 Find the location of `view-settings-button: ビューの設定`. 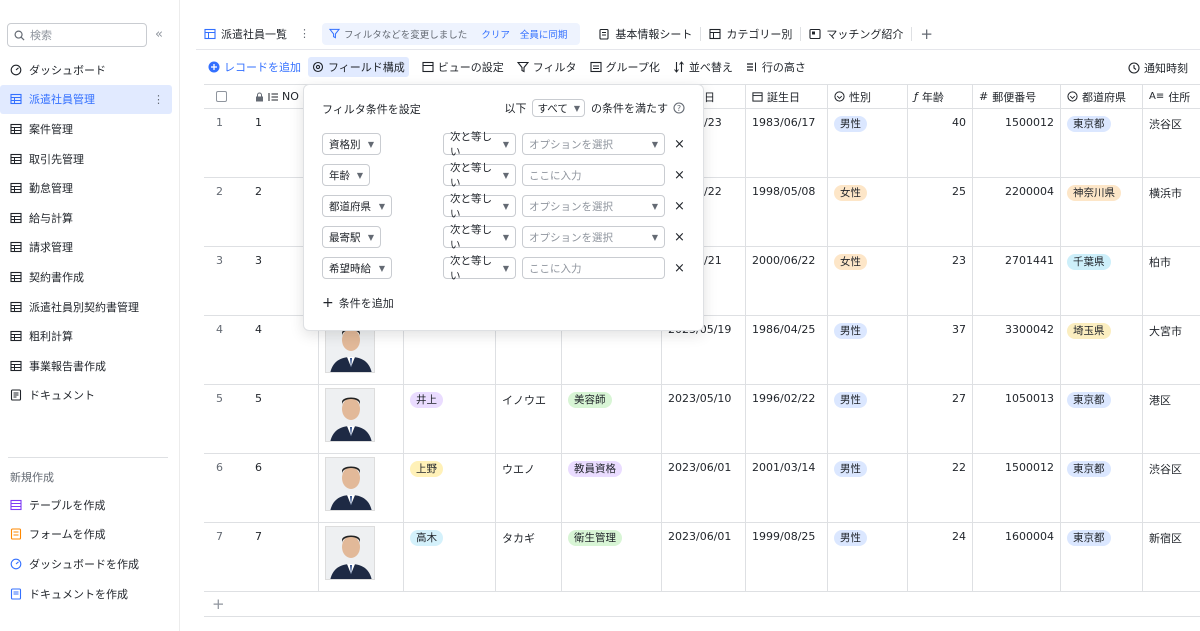

view-settings-button: ビューの設定 is located at coordinates (463, 67).